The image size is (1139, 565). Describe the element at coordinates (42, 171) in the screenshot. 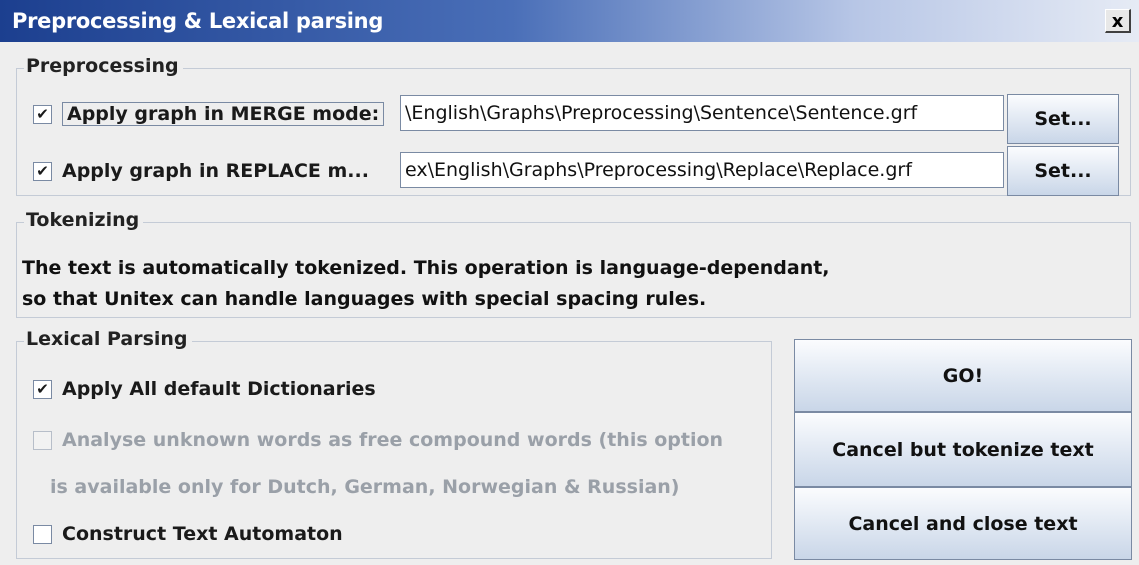

I see `replace-mode-checkbox: ✔` at that location.